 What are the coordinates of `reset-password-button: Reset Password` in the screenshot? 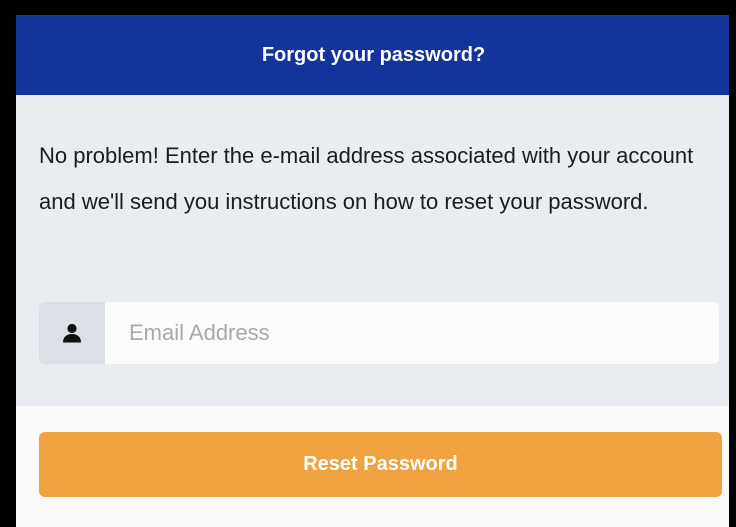 It's located at (380, 464).